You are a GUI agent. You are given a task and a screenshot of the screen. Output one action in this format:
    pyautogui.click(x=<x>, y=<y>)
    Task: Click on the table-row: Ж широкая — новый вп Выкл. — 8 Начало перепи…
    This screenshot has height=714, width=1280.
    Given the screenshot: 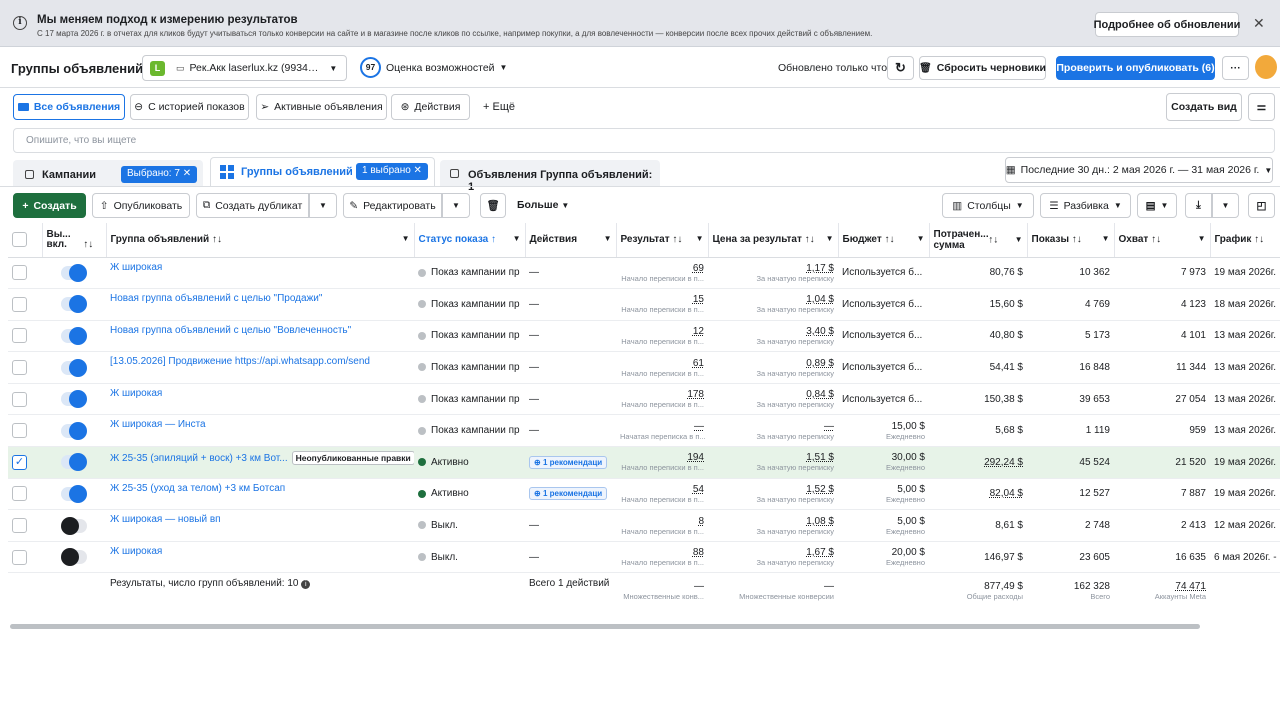 What is the action you would take?
    pyautogui.click(x=644, y=525)
    